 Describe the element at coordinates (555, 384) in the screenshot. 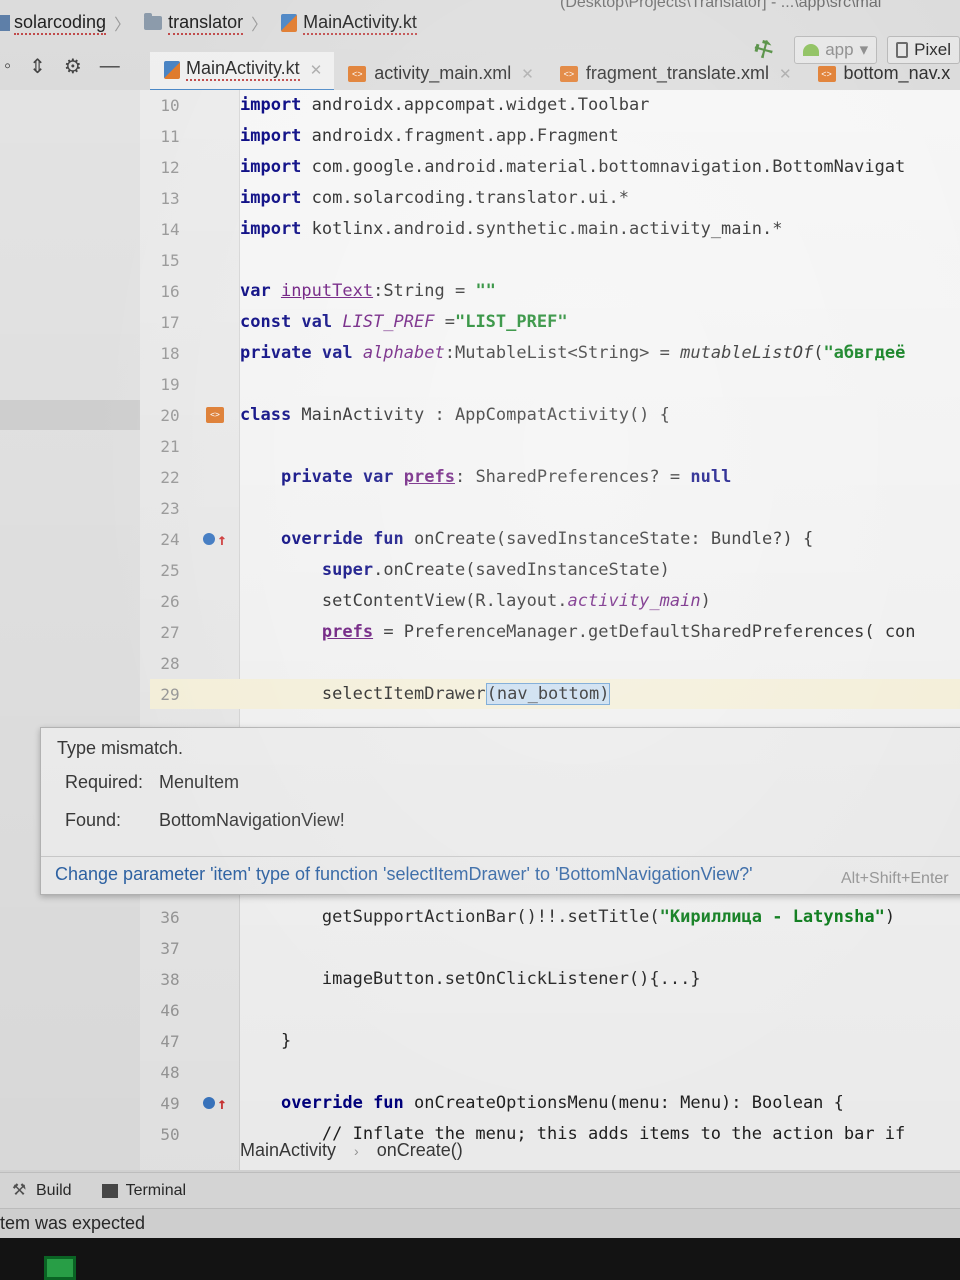

I see `code-line: 19` at that location.